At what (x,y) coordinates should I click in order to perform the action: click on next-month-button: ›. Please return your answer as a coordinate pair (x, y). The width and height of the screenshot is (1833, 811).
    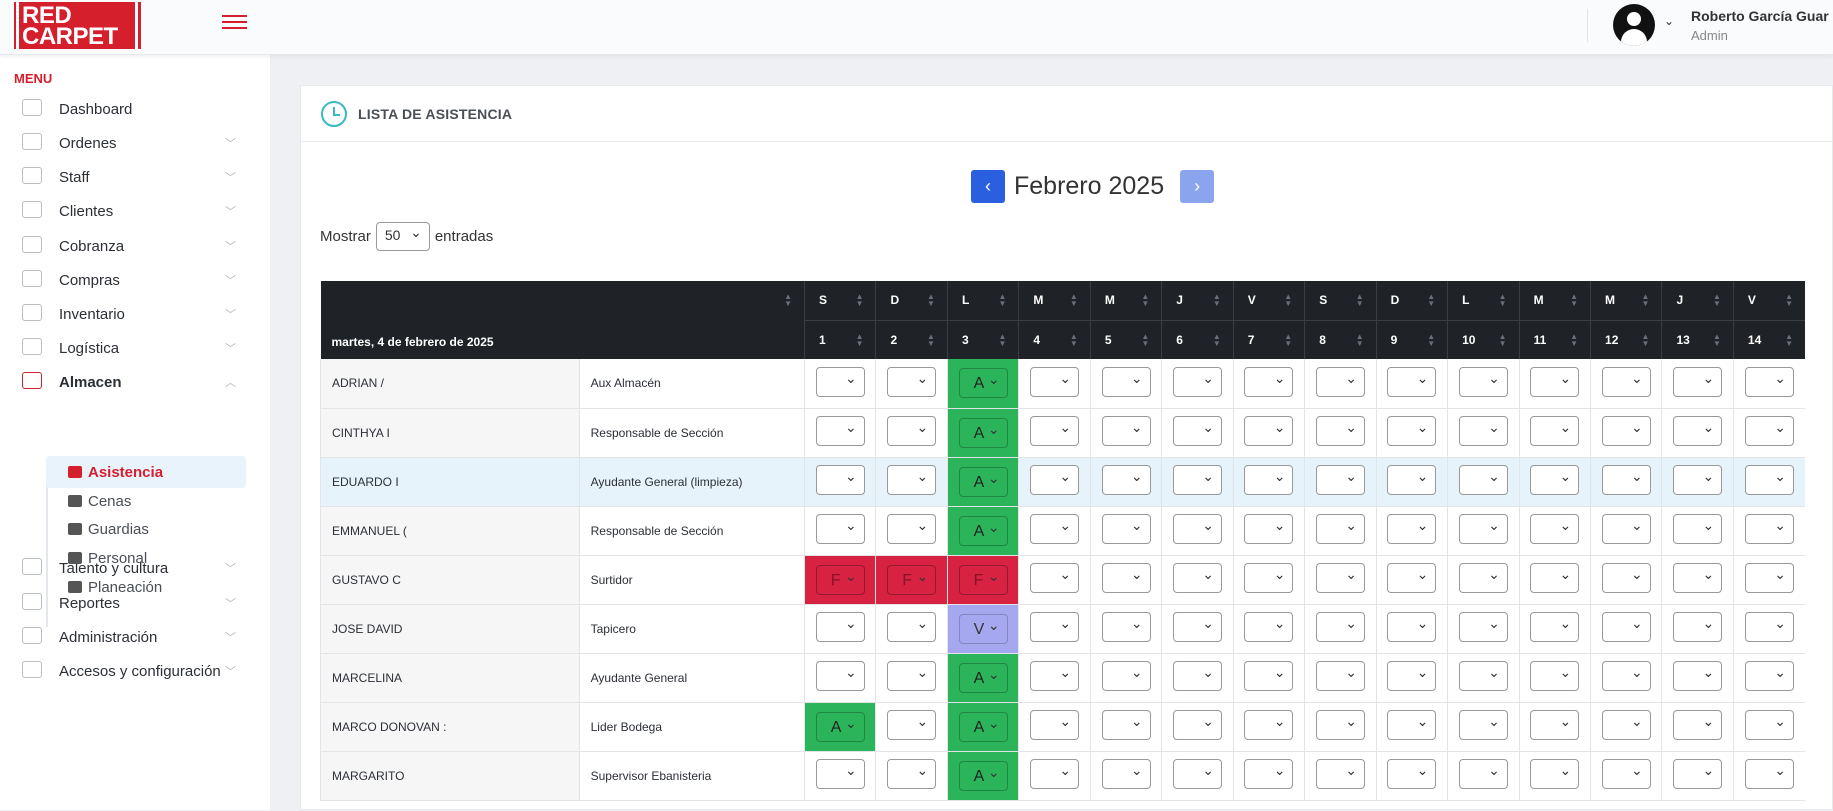
    Looking at the image, I should click on (1197, 186).